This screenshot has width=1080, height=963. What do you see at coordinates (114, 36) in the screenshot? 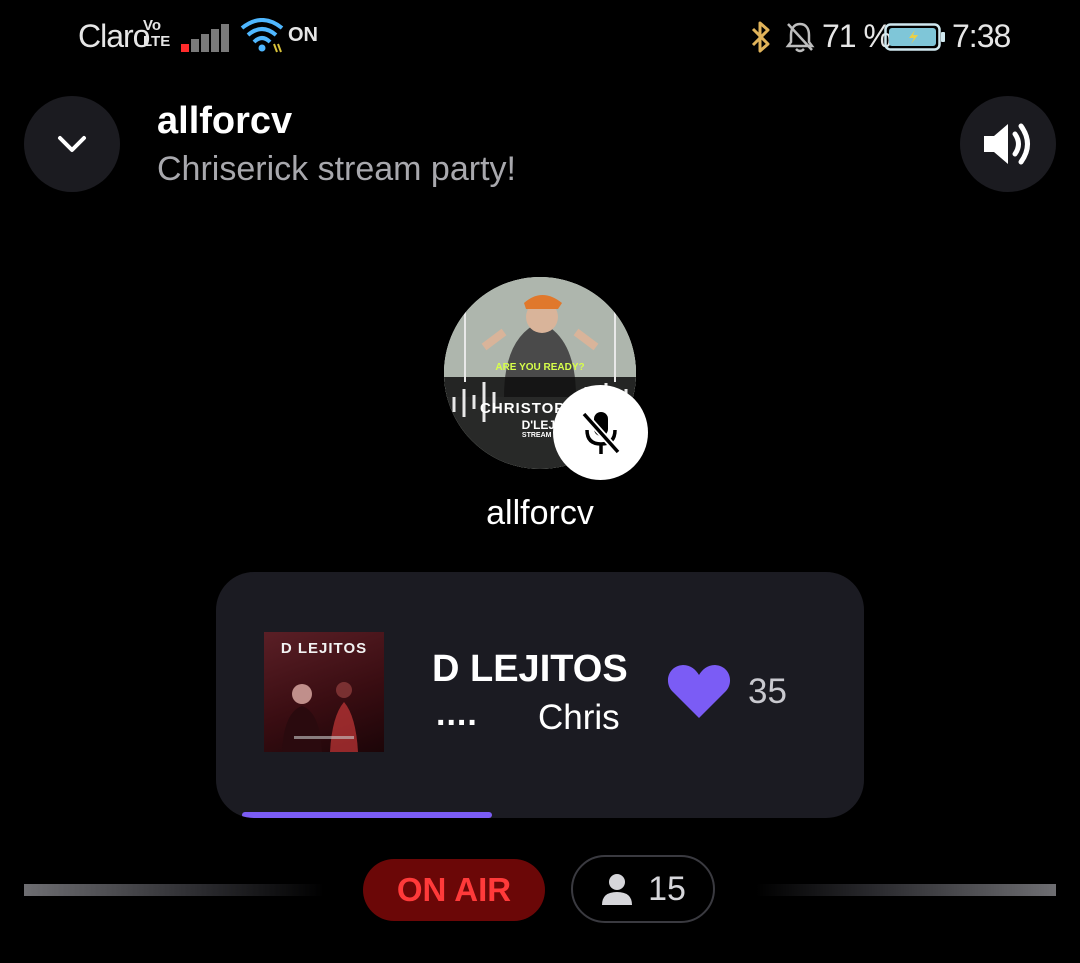
I see `carrier-name: Claro` at bounding box center [114, 36].